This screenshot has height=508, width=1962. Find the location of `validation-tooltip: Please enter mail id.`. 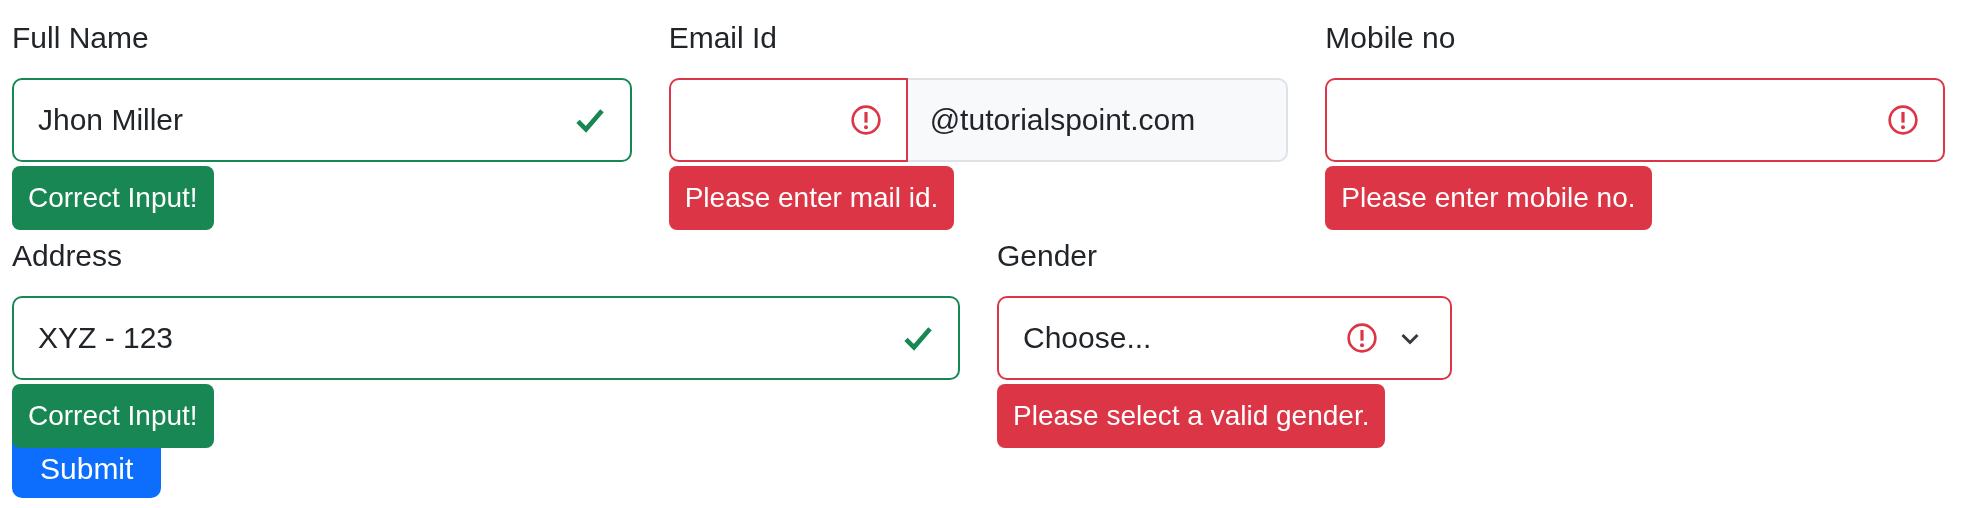

validation-tooltip: Please enter mail id. is located at coordinates (811, 198).